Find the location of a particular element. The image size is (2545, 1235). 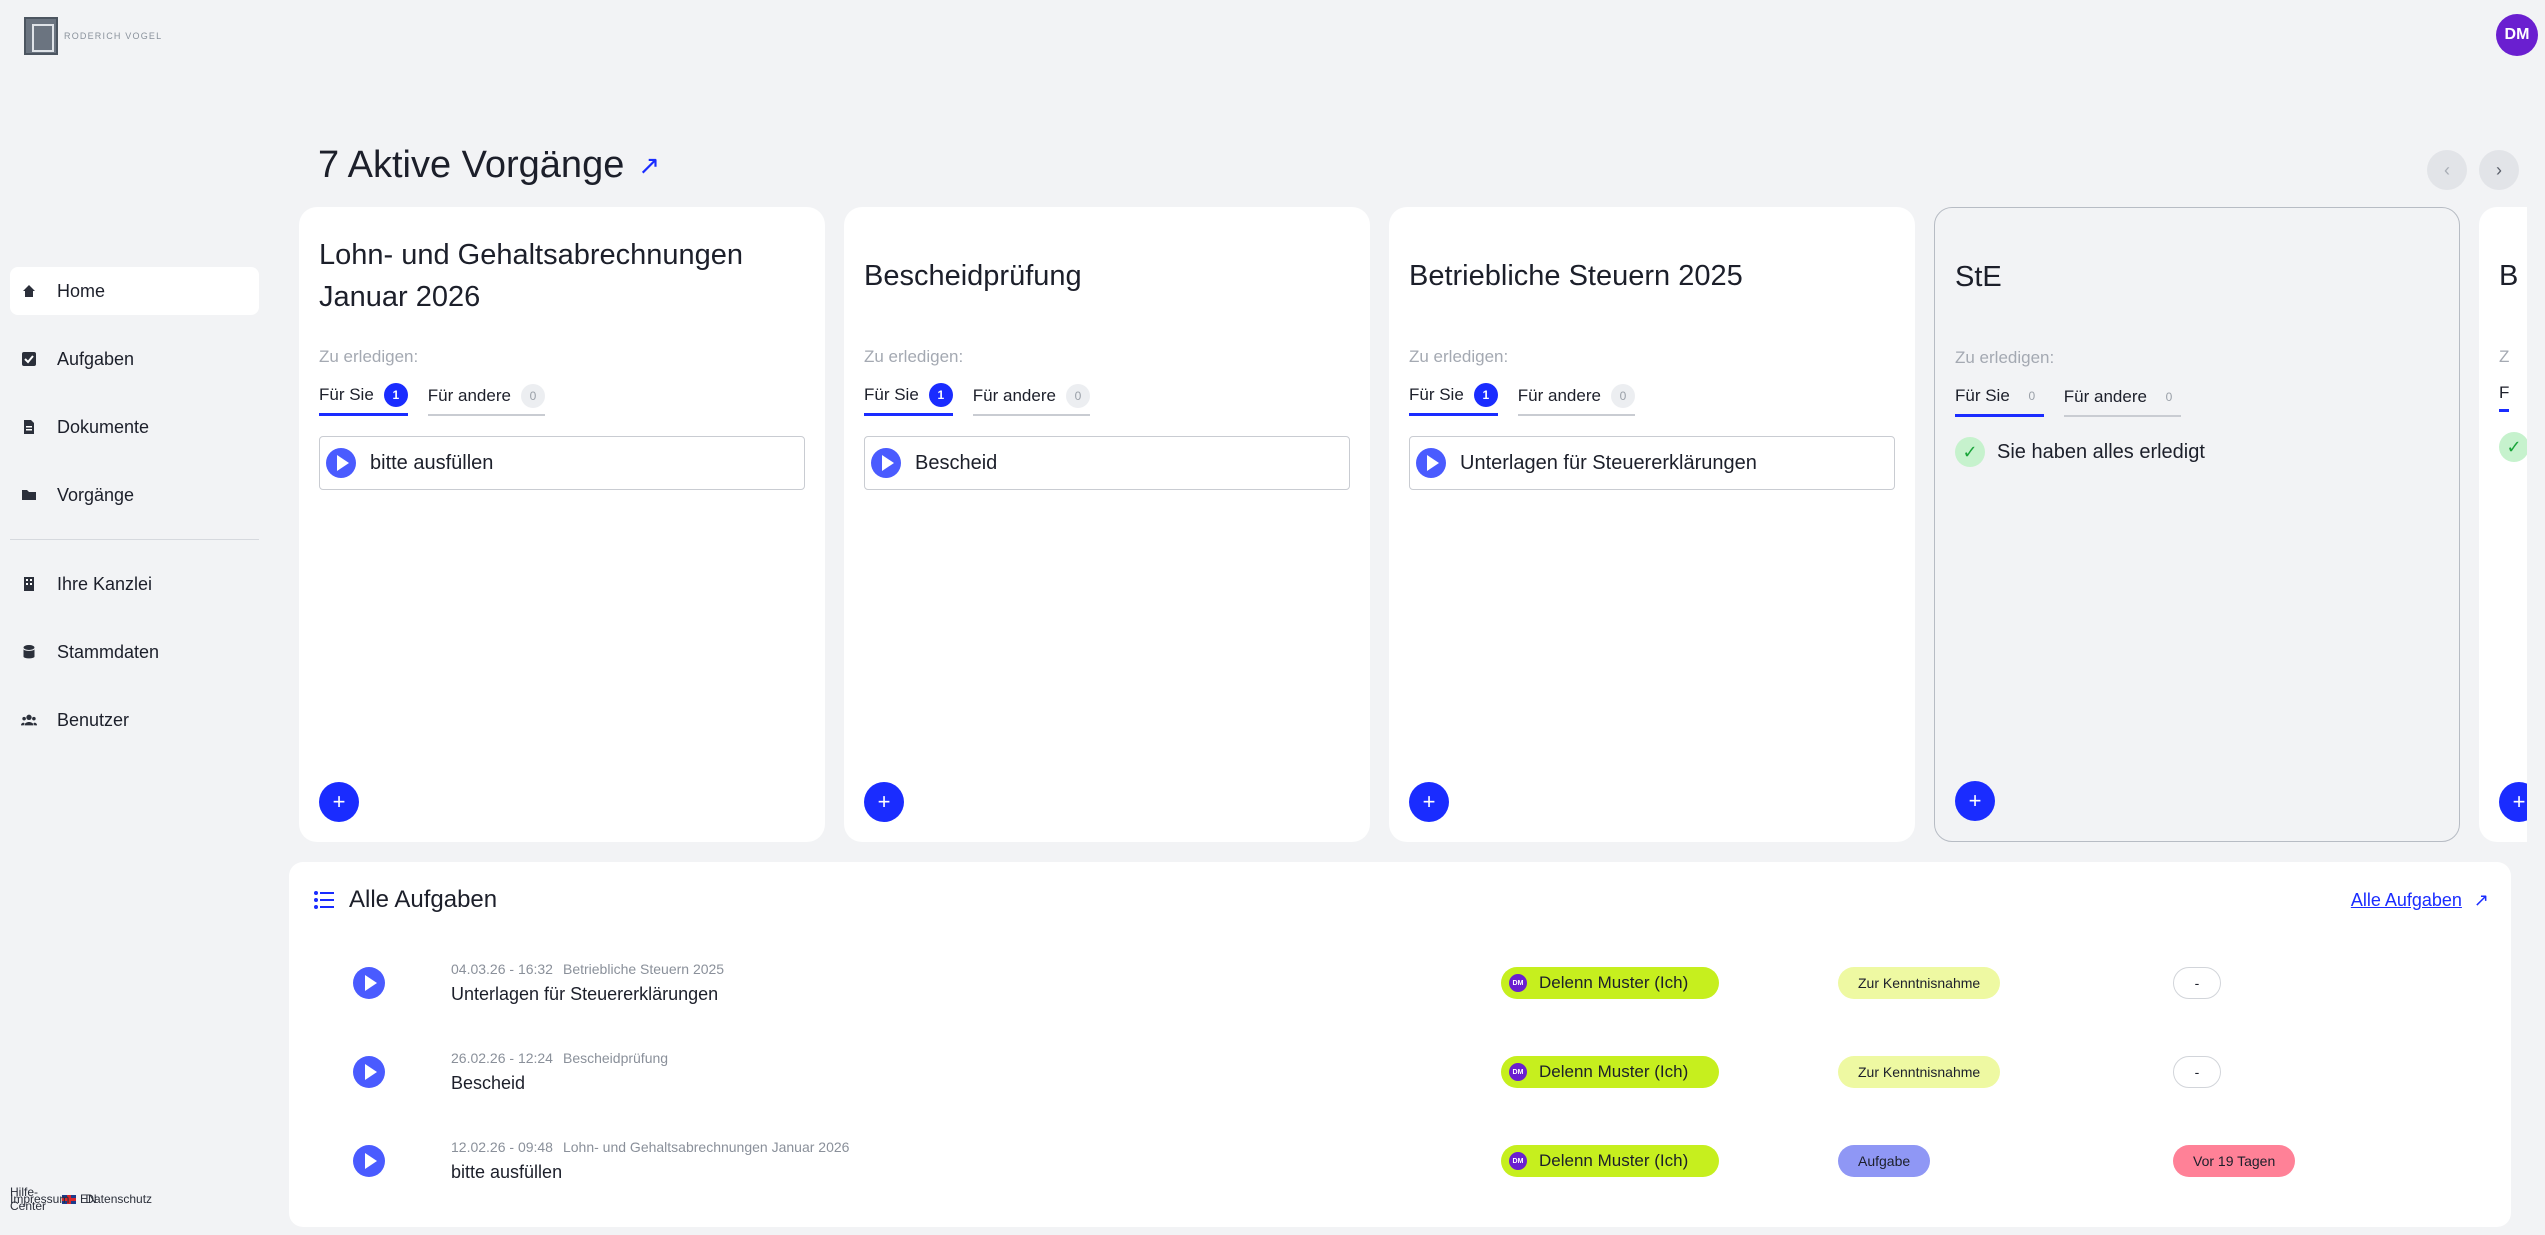

task-name: bitte ausfüllen is located at coordinates (507, 1172).